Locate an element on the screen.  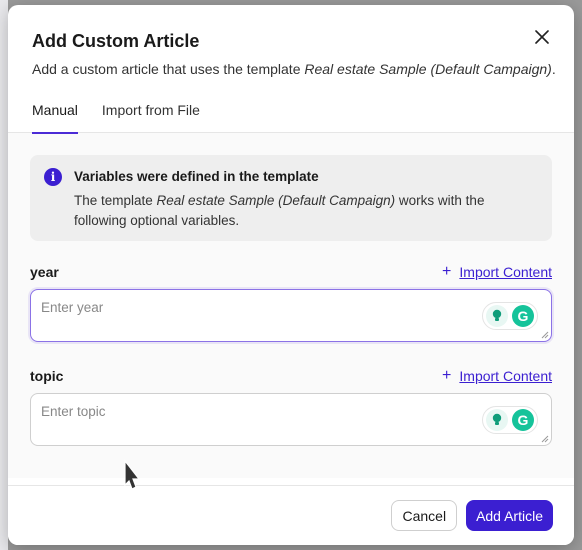
add-article-button: Add Article is located at coordinates (509, 515).